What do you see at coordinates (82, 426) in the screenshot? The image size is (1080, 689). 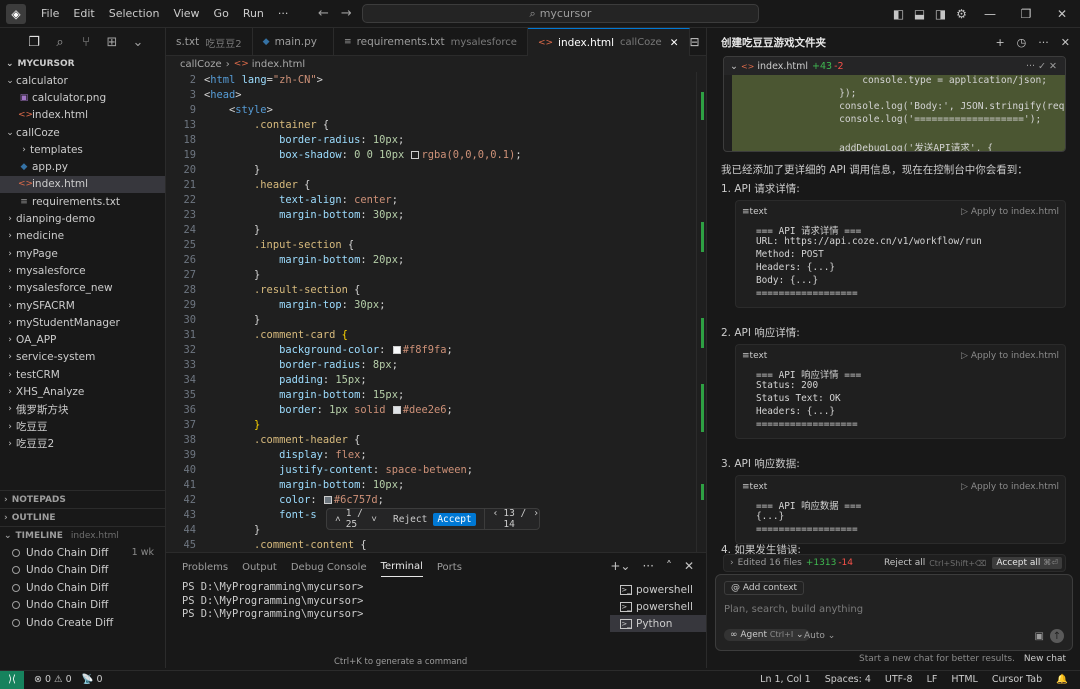 I see `tree-item-folder: › 吃豆豆` at bounding box center [82, 426].